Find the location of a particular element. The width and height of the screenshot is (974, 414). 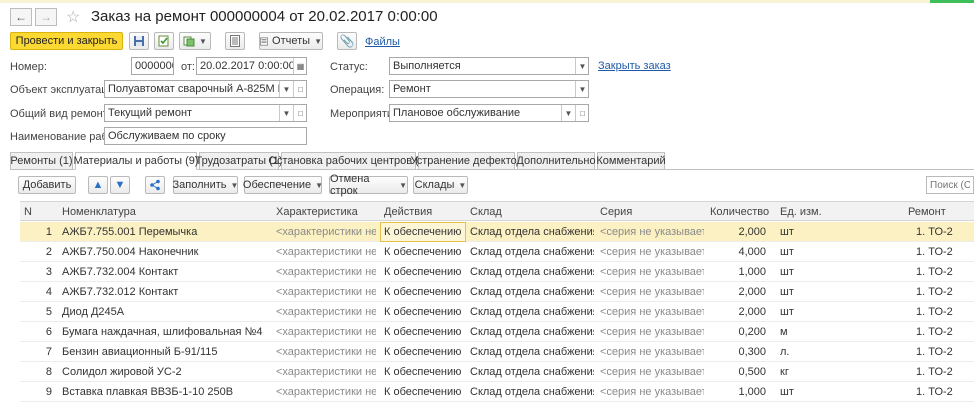

number-field: 000000004 is located at coordinates (152, 66).